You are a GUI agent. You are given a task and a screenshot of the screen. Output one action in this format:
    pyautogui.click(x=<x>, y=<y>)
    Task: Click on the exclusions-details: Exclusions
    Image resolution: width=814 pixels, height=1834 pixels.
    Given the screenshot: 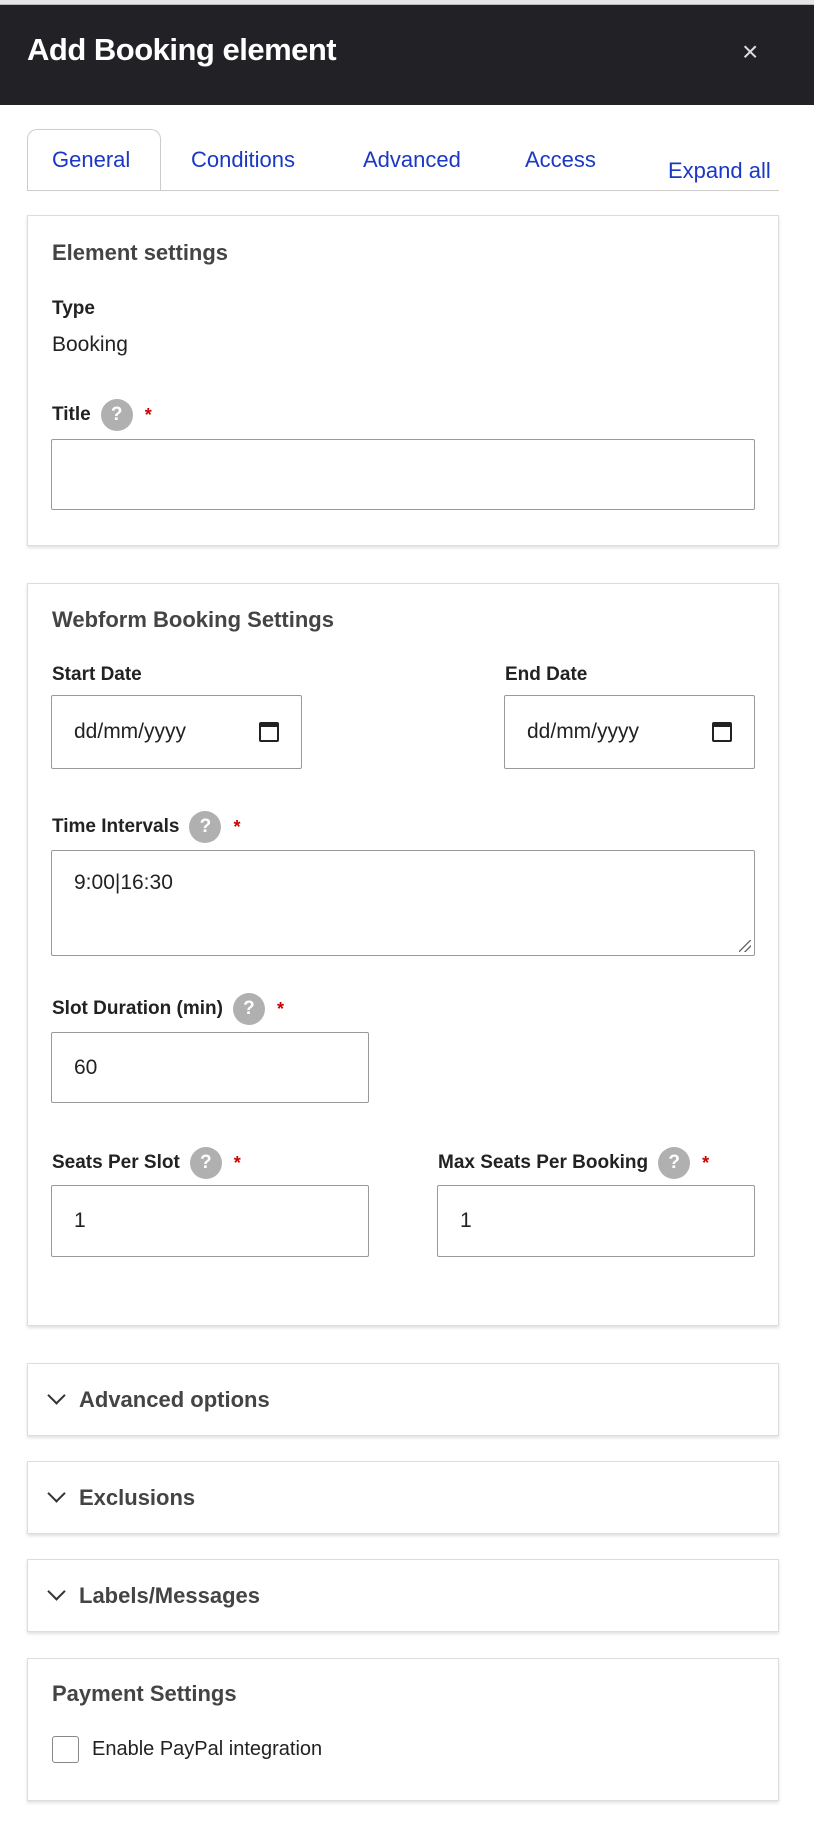 What is the action you would take?
    pyautogui.click(x=403, y=1497)
    